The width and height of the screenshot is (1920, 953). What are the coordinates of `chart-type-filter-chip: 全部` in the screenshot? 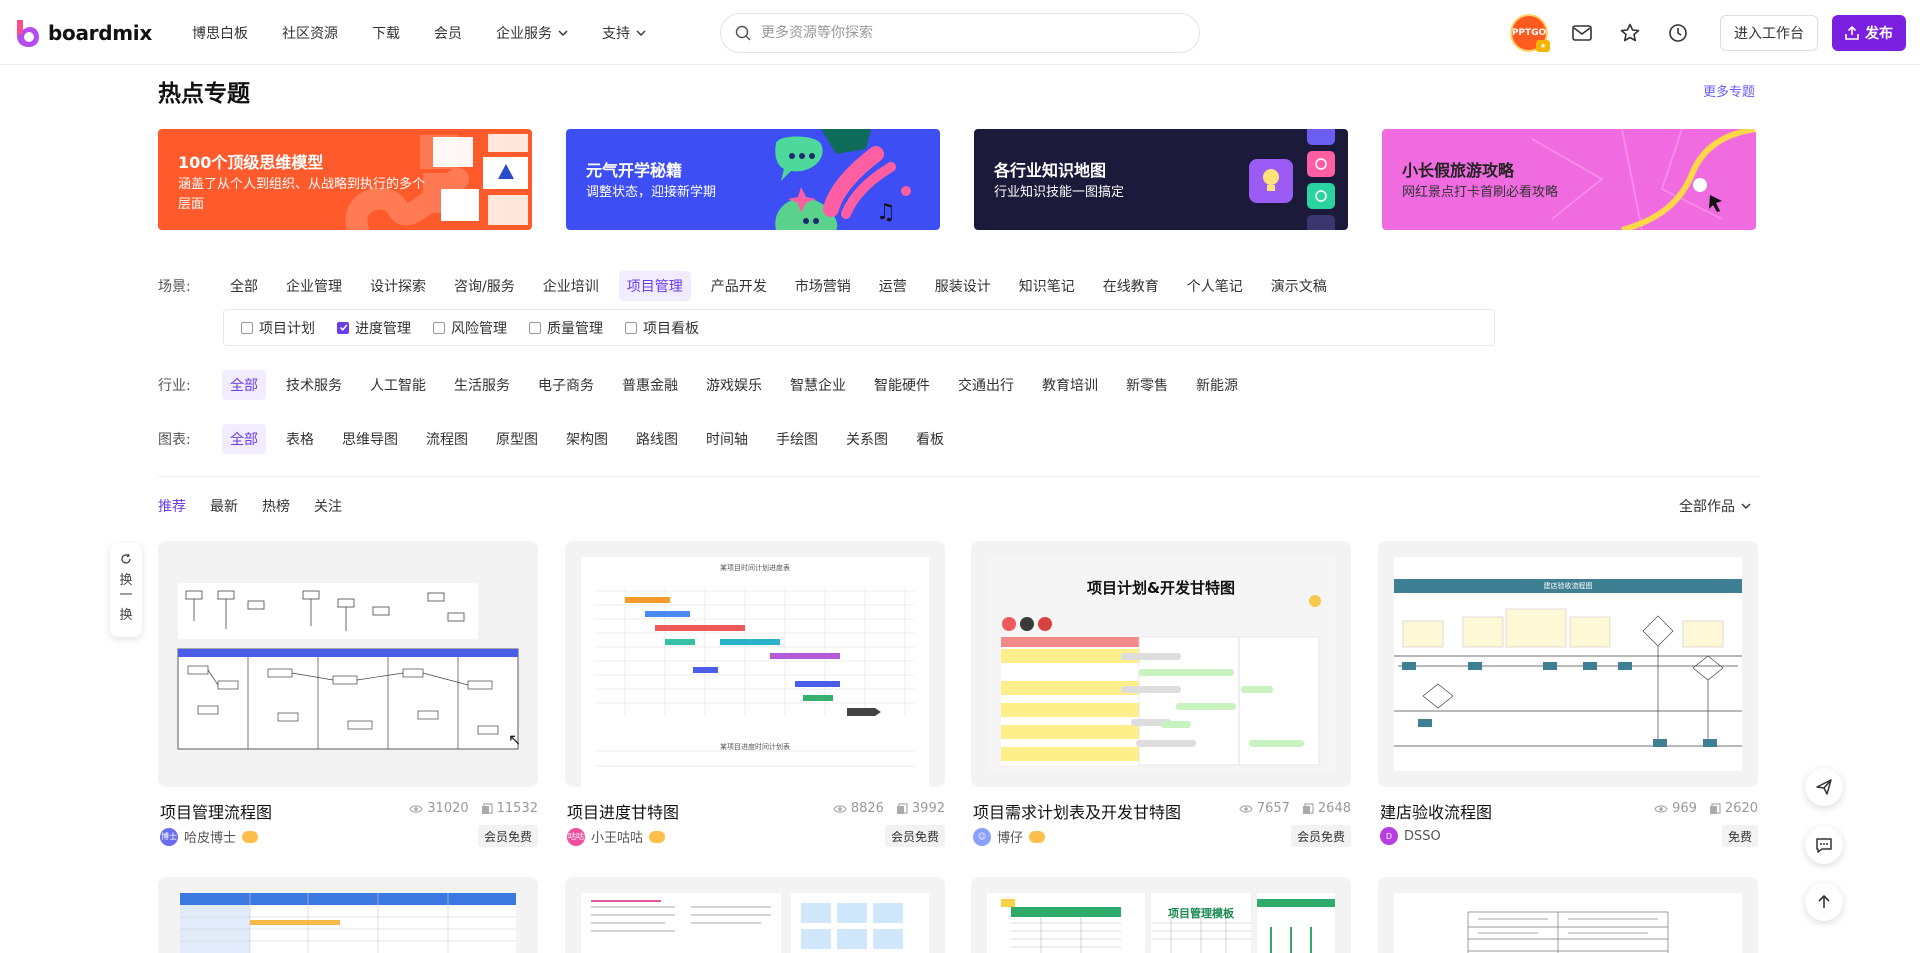 It's located at (244, 439).